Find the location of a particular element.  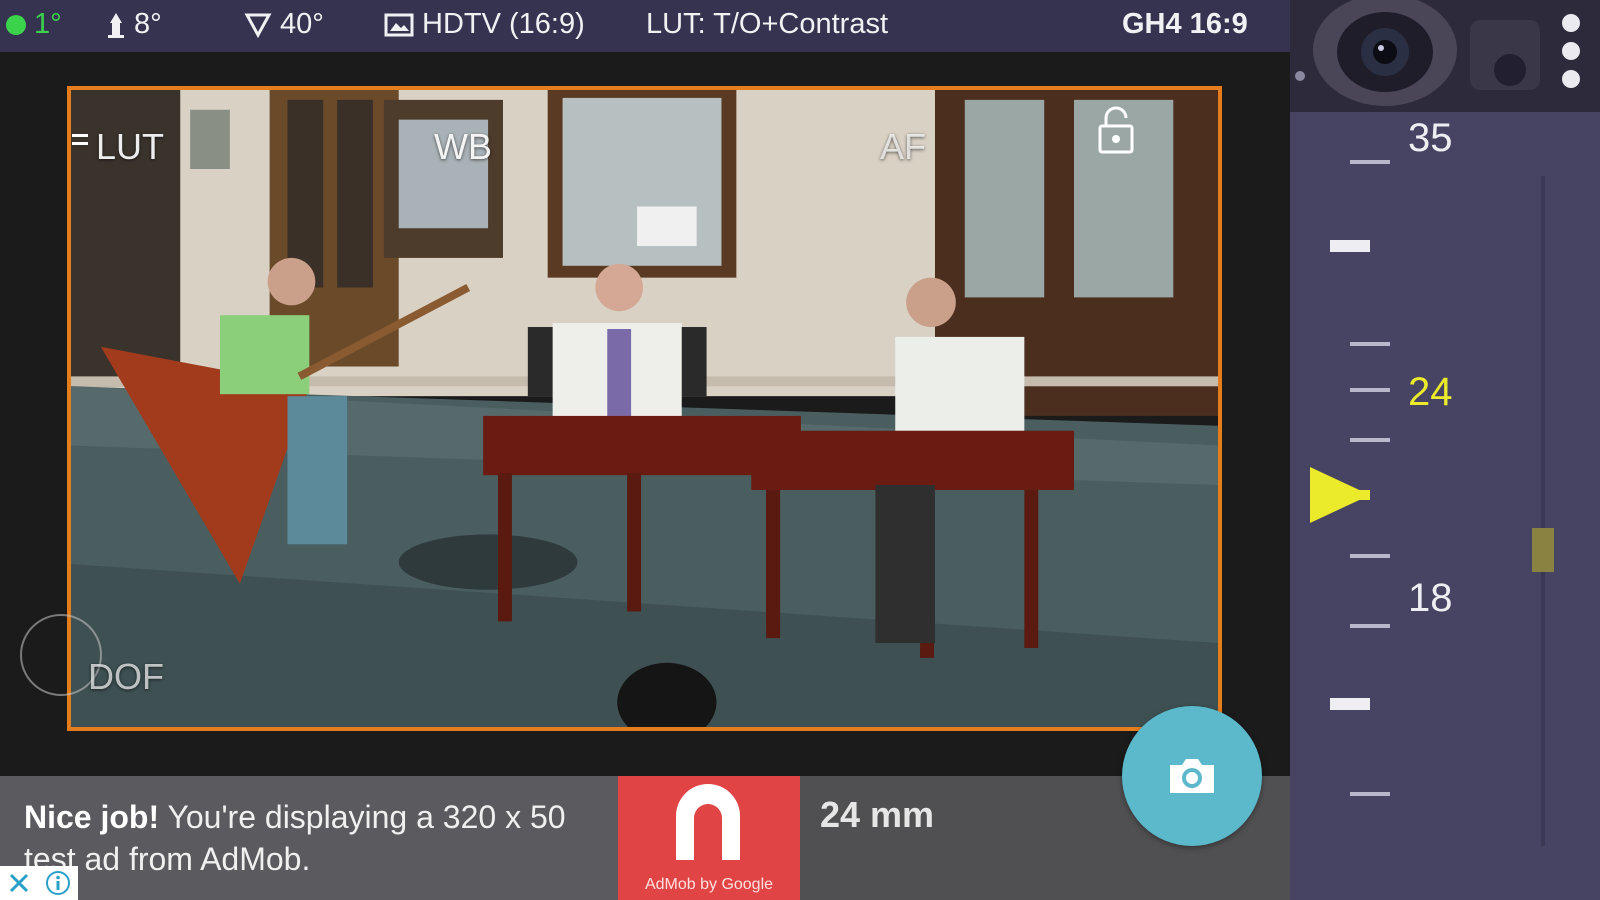

scale-label-18: 18 is located at coordinates (1430, 598).